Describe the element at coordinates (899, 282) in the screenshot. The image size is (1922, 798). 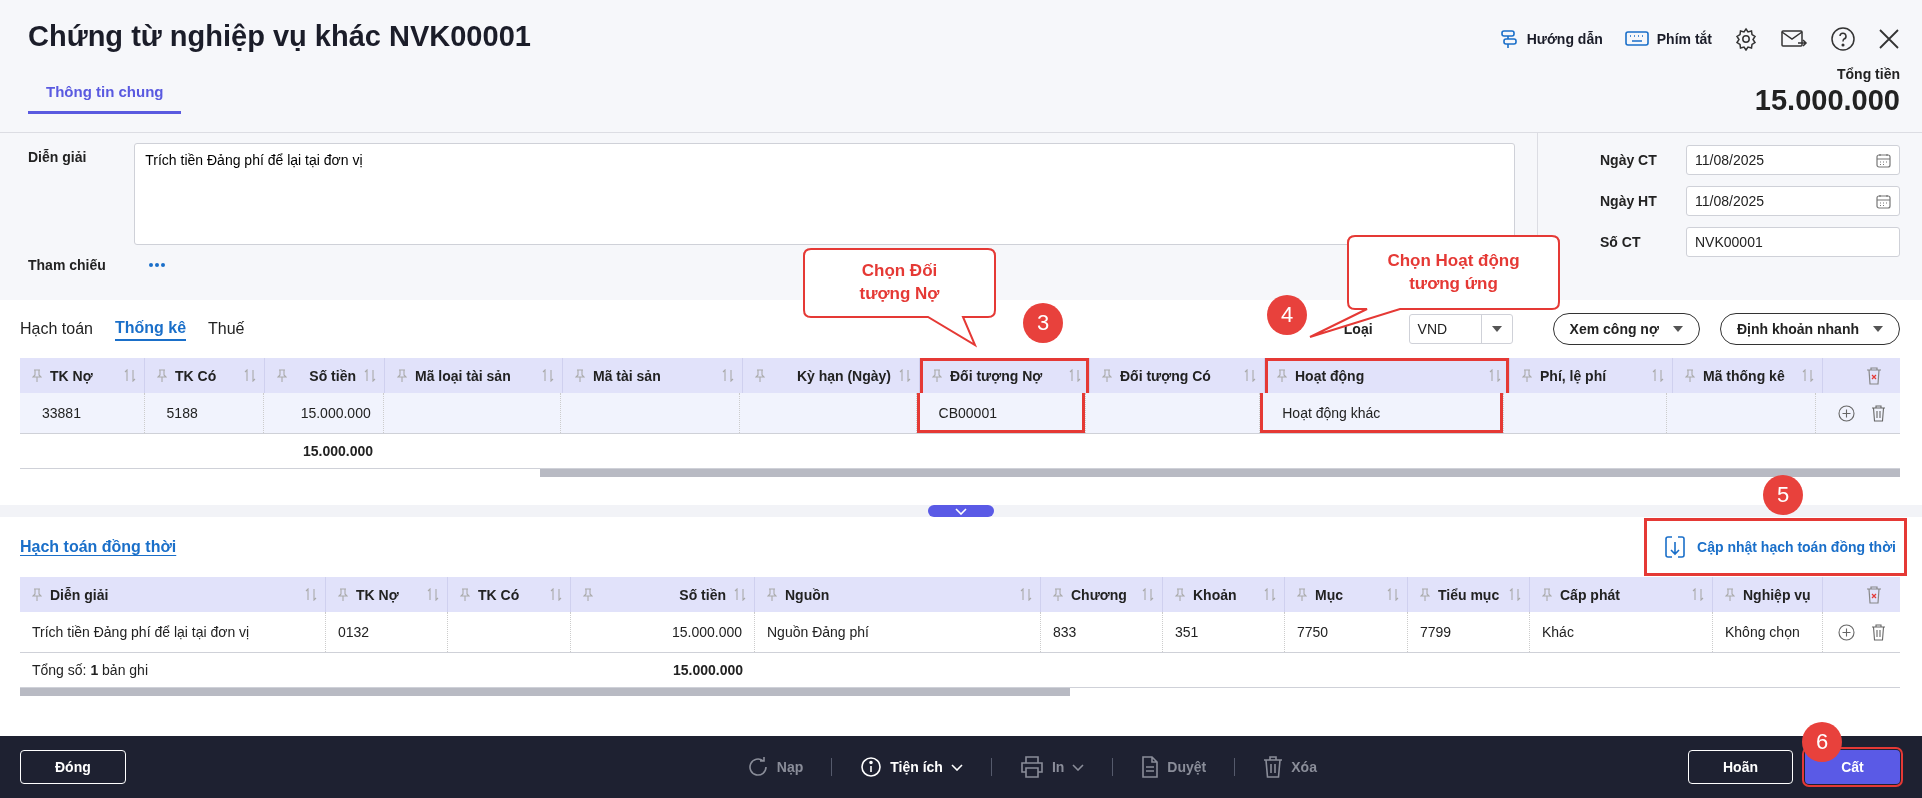
I see `callout-text: Chọn Đối tượng Nợ` at that location.